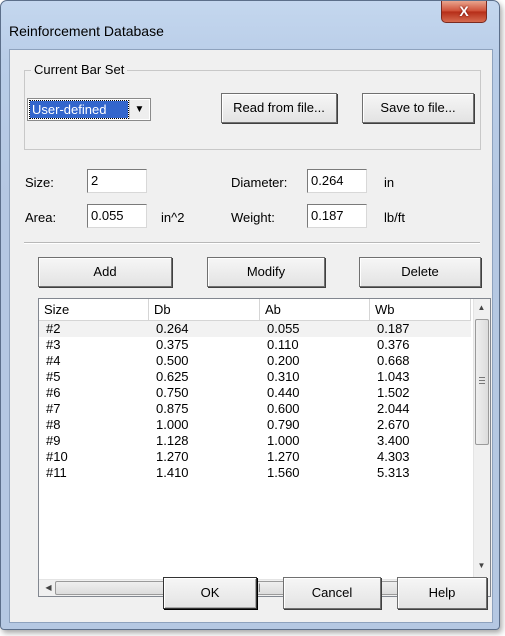 Image resolution: width=505 pixels, height=636 pixels. I want to click on cancel-button: Cancel, so click(332, 593).